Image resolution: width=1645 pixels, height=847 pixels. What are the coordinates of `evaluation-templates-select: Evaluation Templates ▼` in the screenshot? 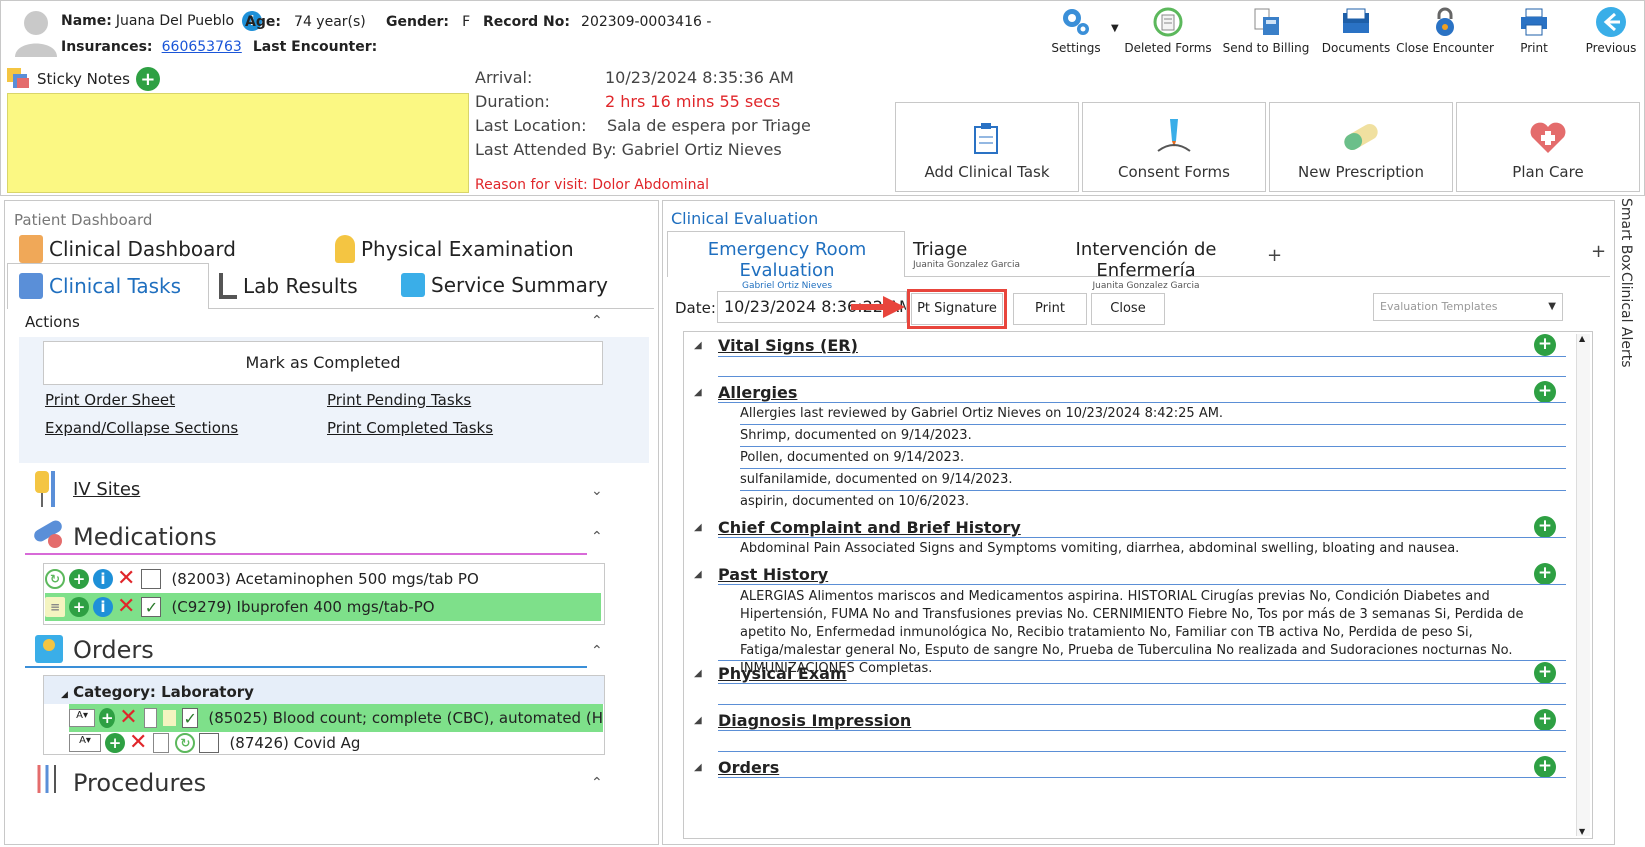 It's located at (1468, 307).